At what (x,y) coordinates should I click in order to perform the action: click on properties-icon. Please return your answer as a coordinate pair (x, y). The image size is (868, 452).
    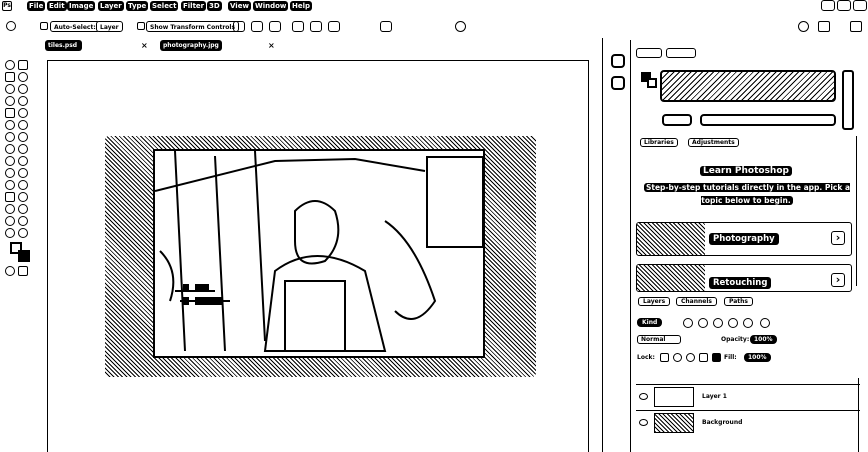
    Looking at the image, I should click on (618, 83).